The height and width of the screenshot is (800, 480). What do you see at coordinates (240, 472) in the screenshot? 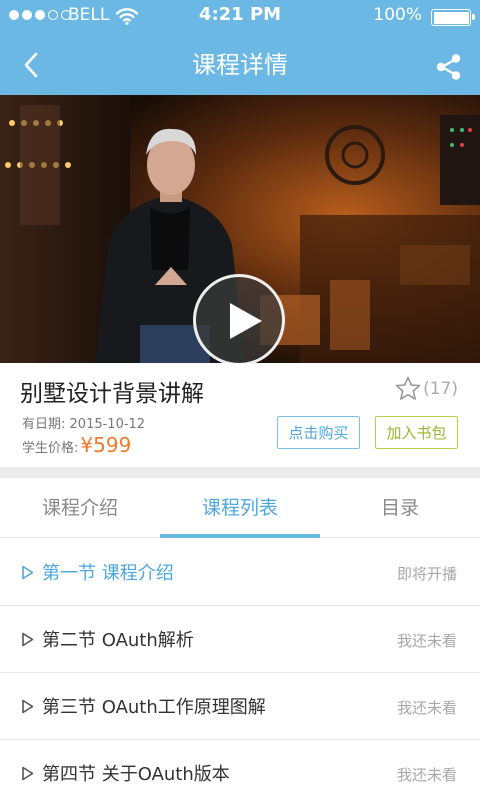
I see `section-divider` at bounding box center [240, 472].